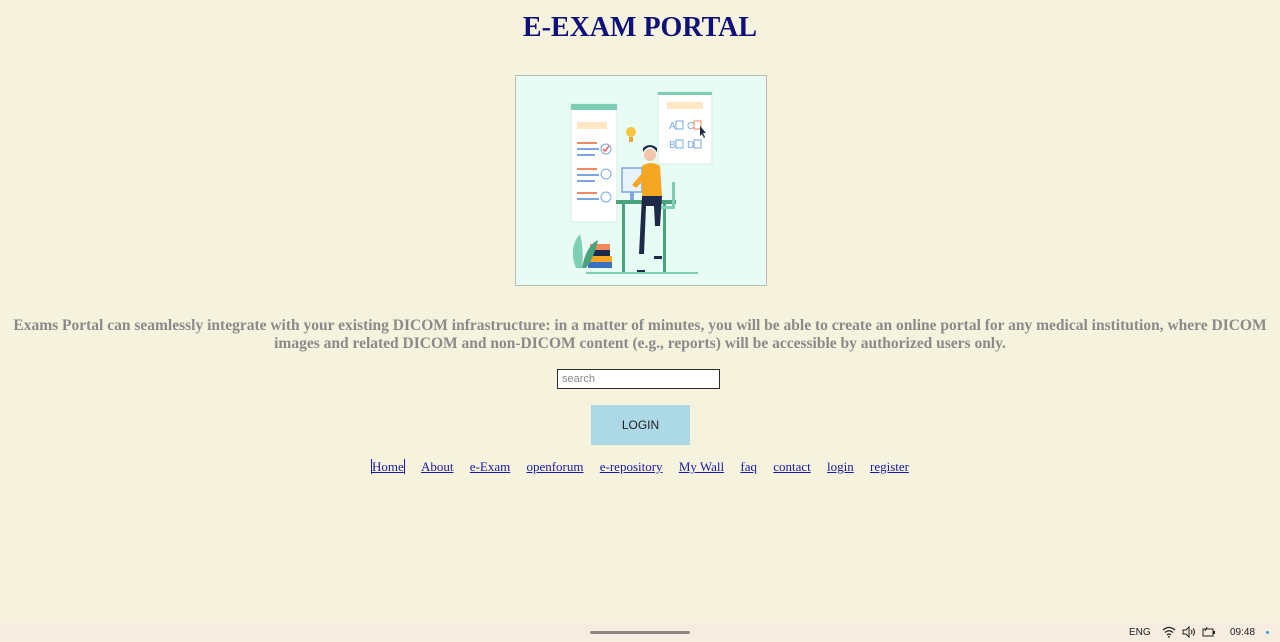 This screenshot has width=1280, height=642. Describe the element at coordinates (1209, 632) in the screenshot. I see `battery-icon` at that location.